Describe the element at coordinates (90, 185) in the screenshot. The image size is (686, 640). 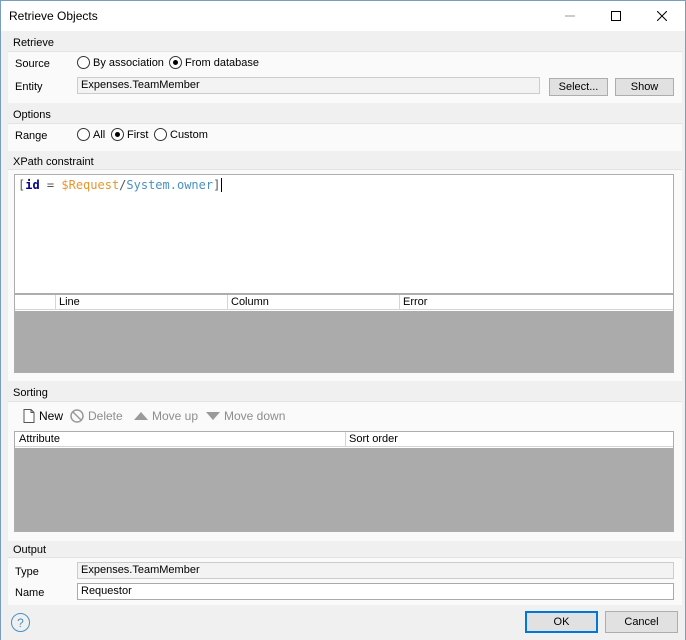
I see `xpath-token: $Request` at that location.